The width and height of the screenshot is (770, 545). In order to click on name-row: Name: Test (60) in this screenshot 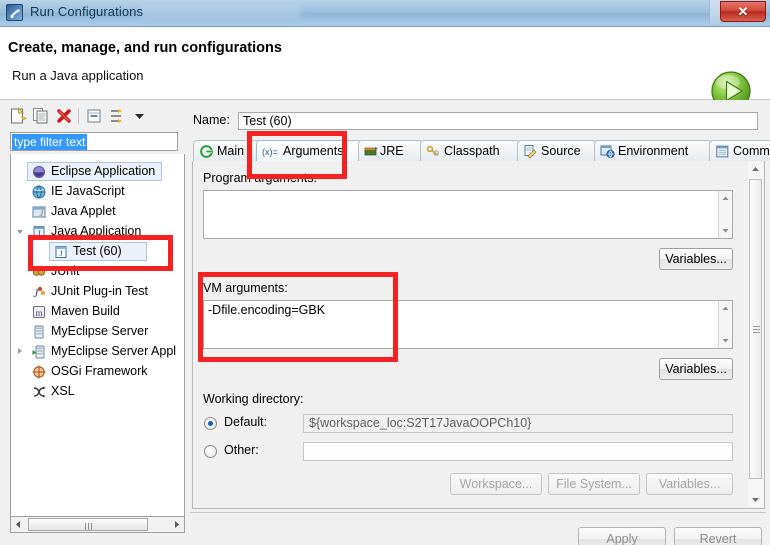, I will do `click(478, 121)`.